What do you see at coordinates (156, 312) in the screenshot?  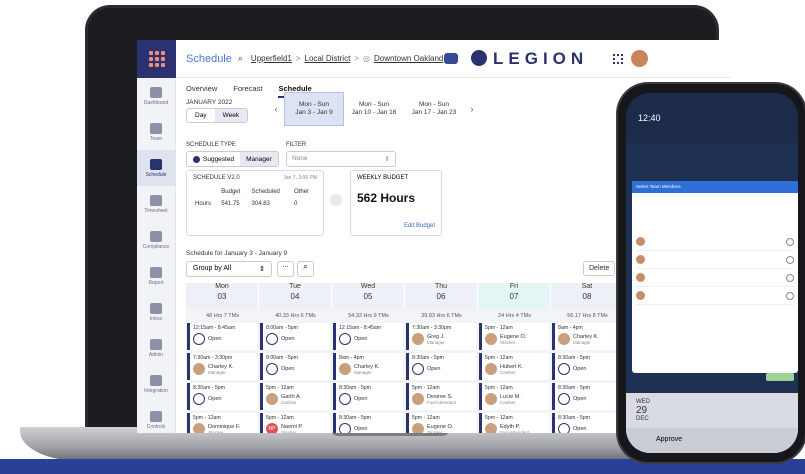 I see `sidebar-item-inbox: Inbox` at bounding box center [156, 312].